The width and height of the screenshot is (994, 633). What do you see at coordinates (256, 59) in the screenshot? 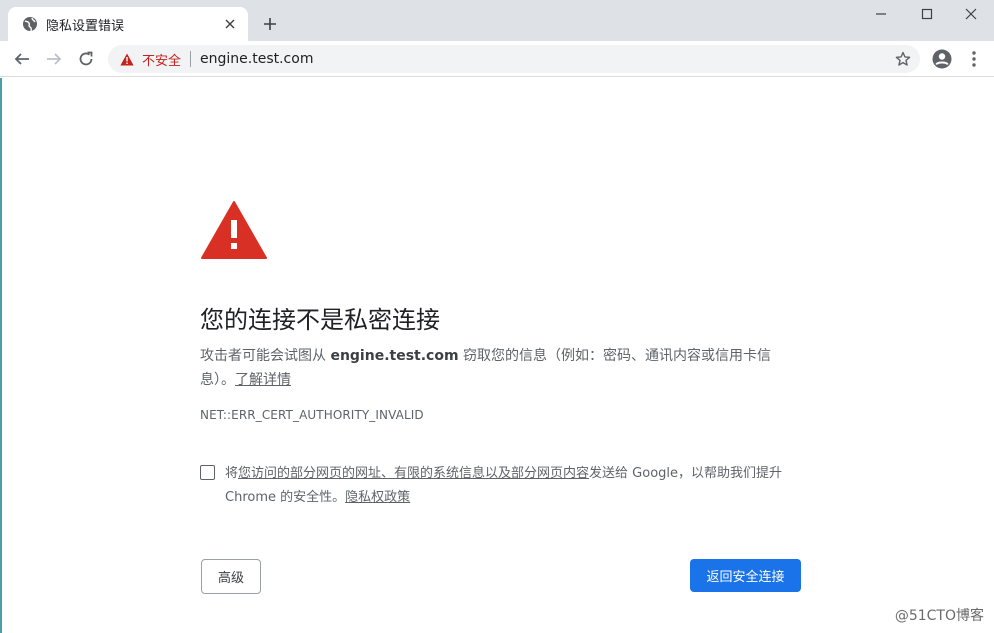
I see `url-text: engine.test.com` at bounding box center [256, 59].